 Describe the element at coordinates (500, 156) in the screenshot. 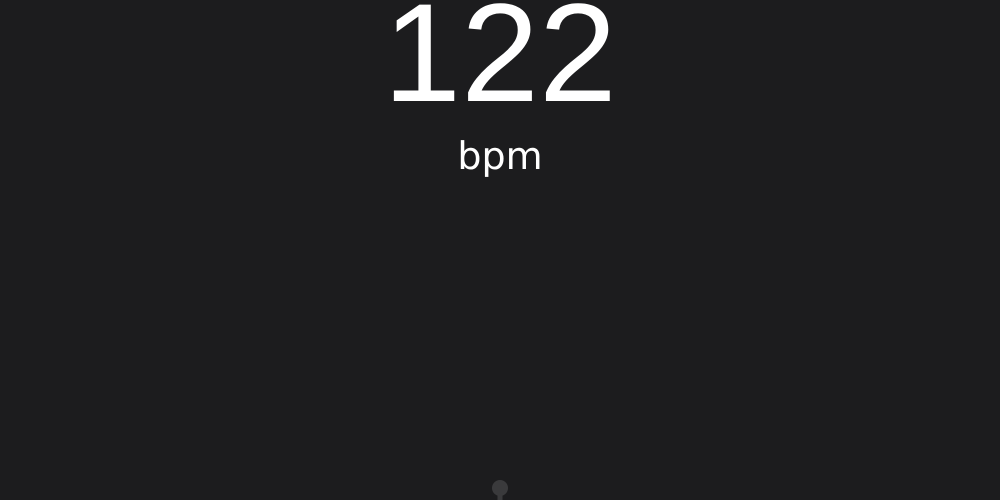

I see `tempo-unit: bpm` at that location.